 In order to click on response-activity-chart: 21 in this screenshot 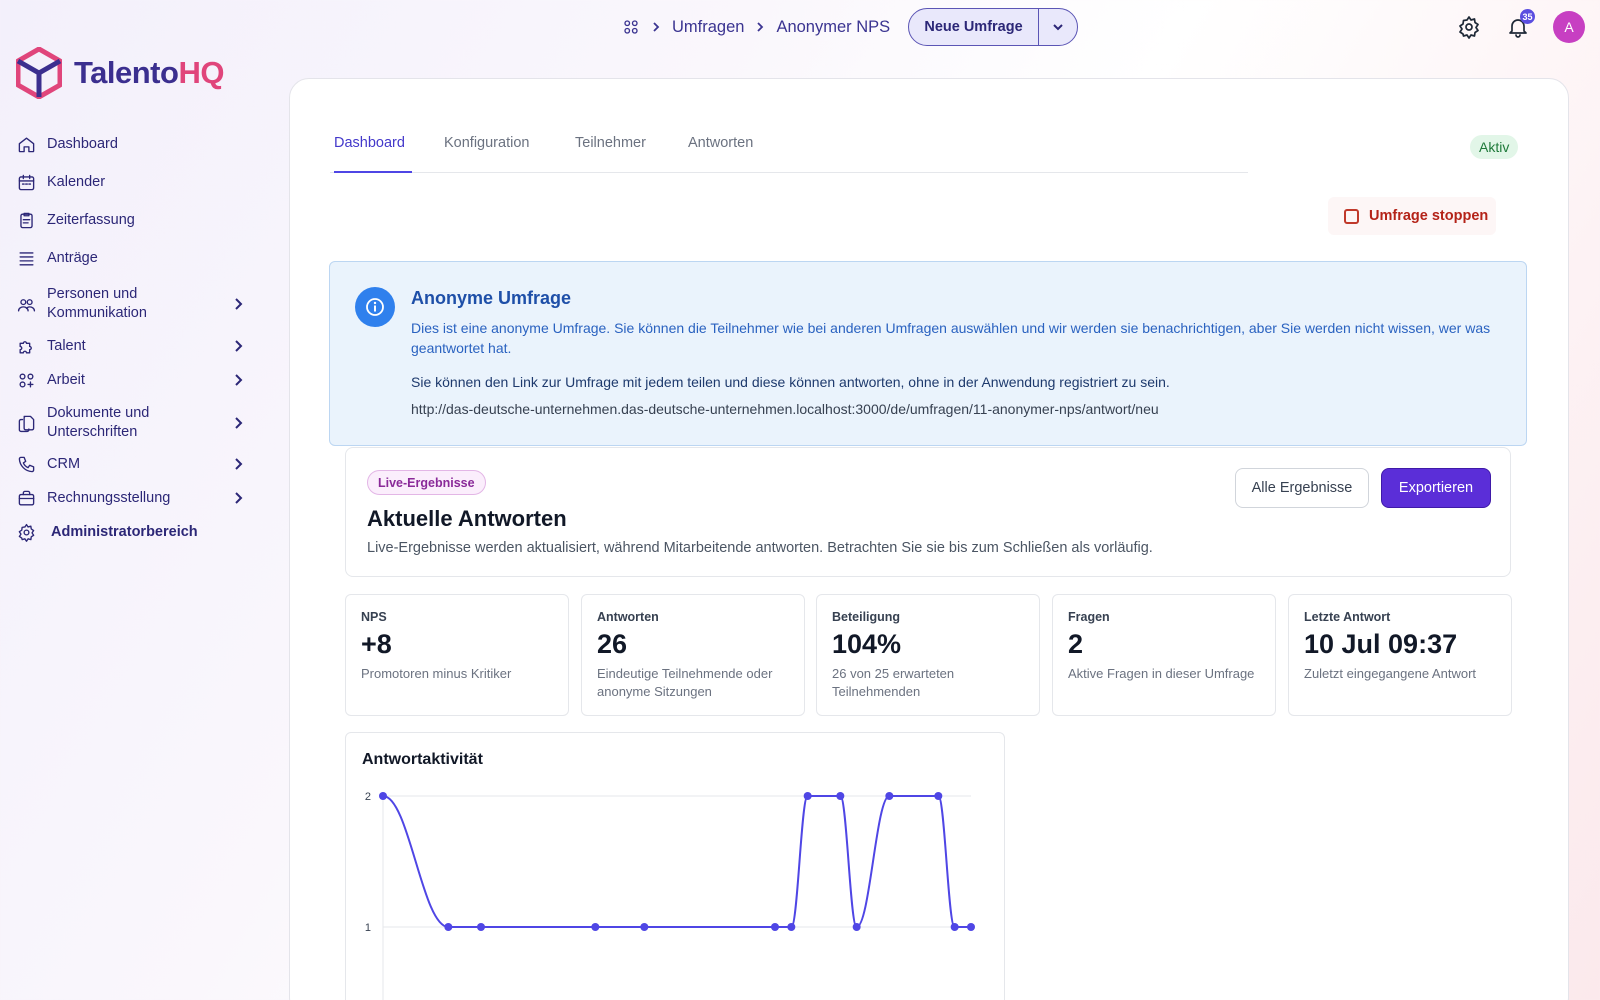, I will do `click(670, 895)`.